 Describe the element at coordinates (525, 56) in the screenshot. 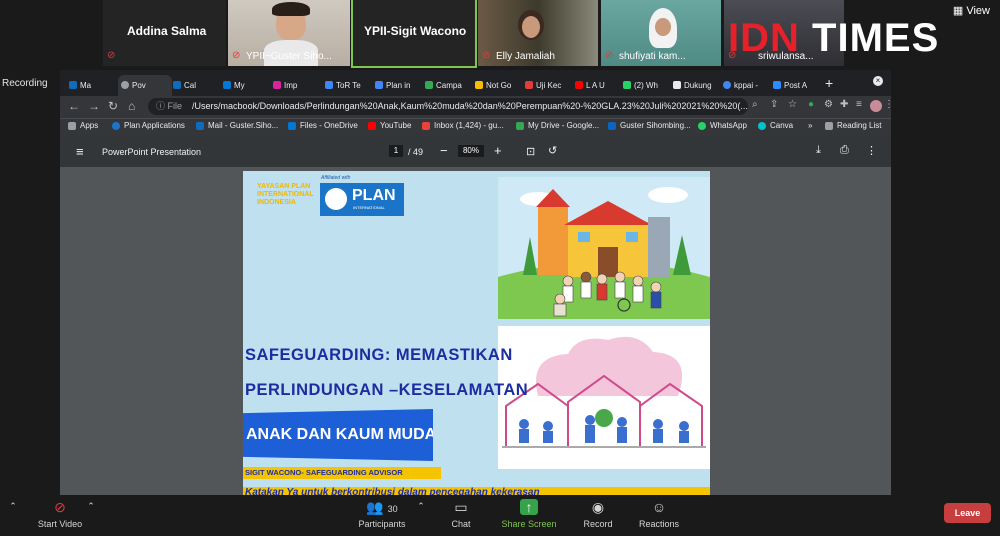

I see `participant-label: Elly Jamaliah` at that location.